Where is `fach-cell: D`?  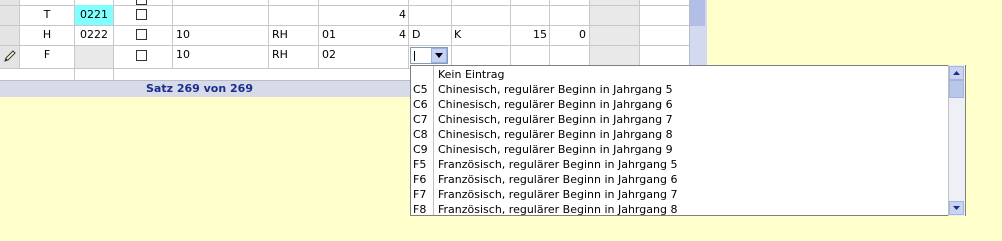
fach-cell: D is located at coordinates (416, 35).